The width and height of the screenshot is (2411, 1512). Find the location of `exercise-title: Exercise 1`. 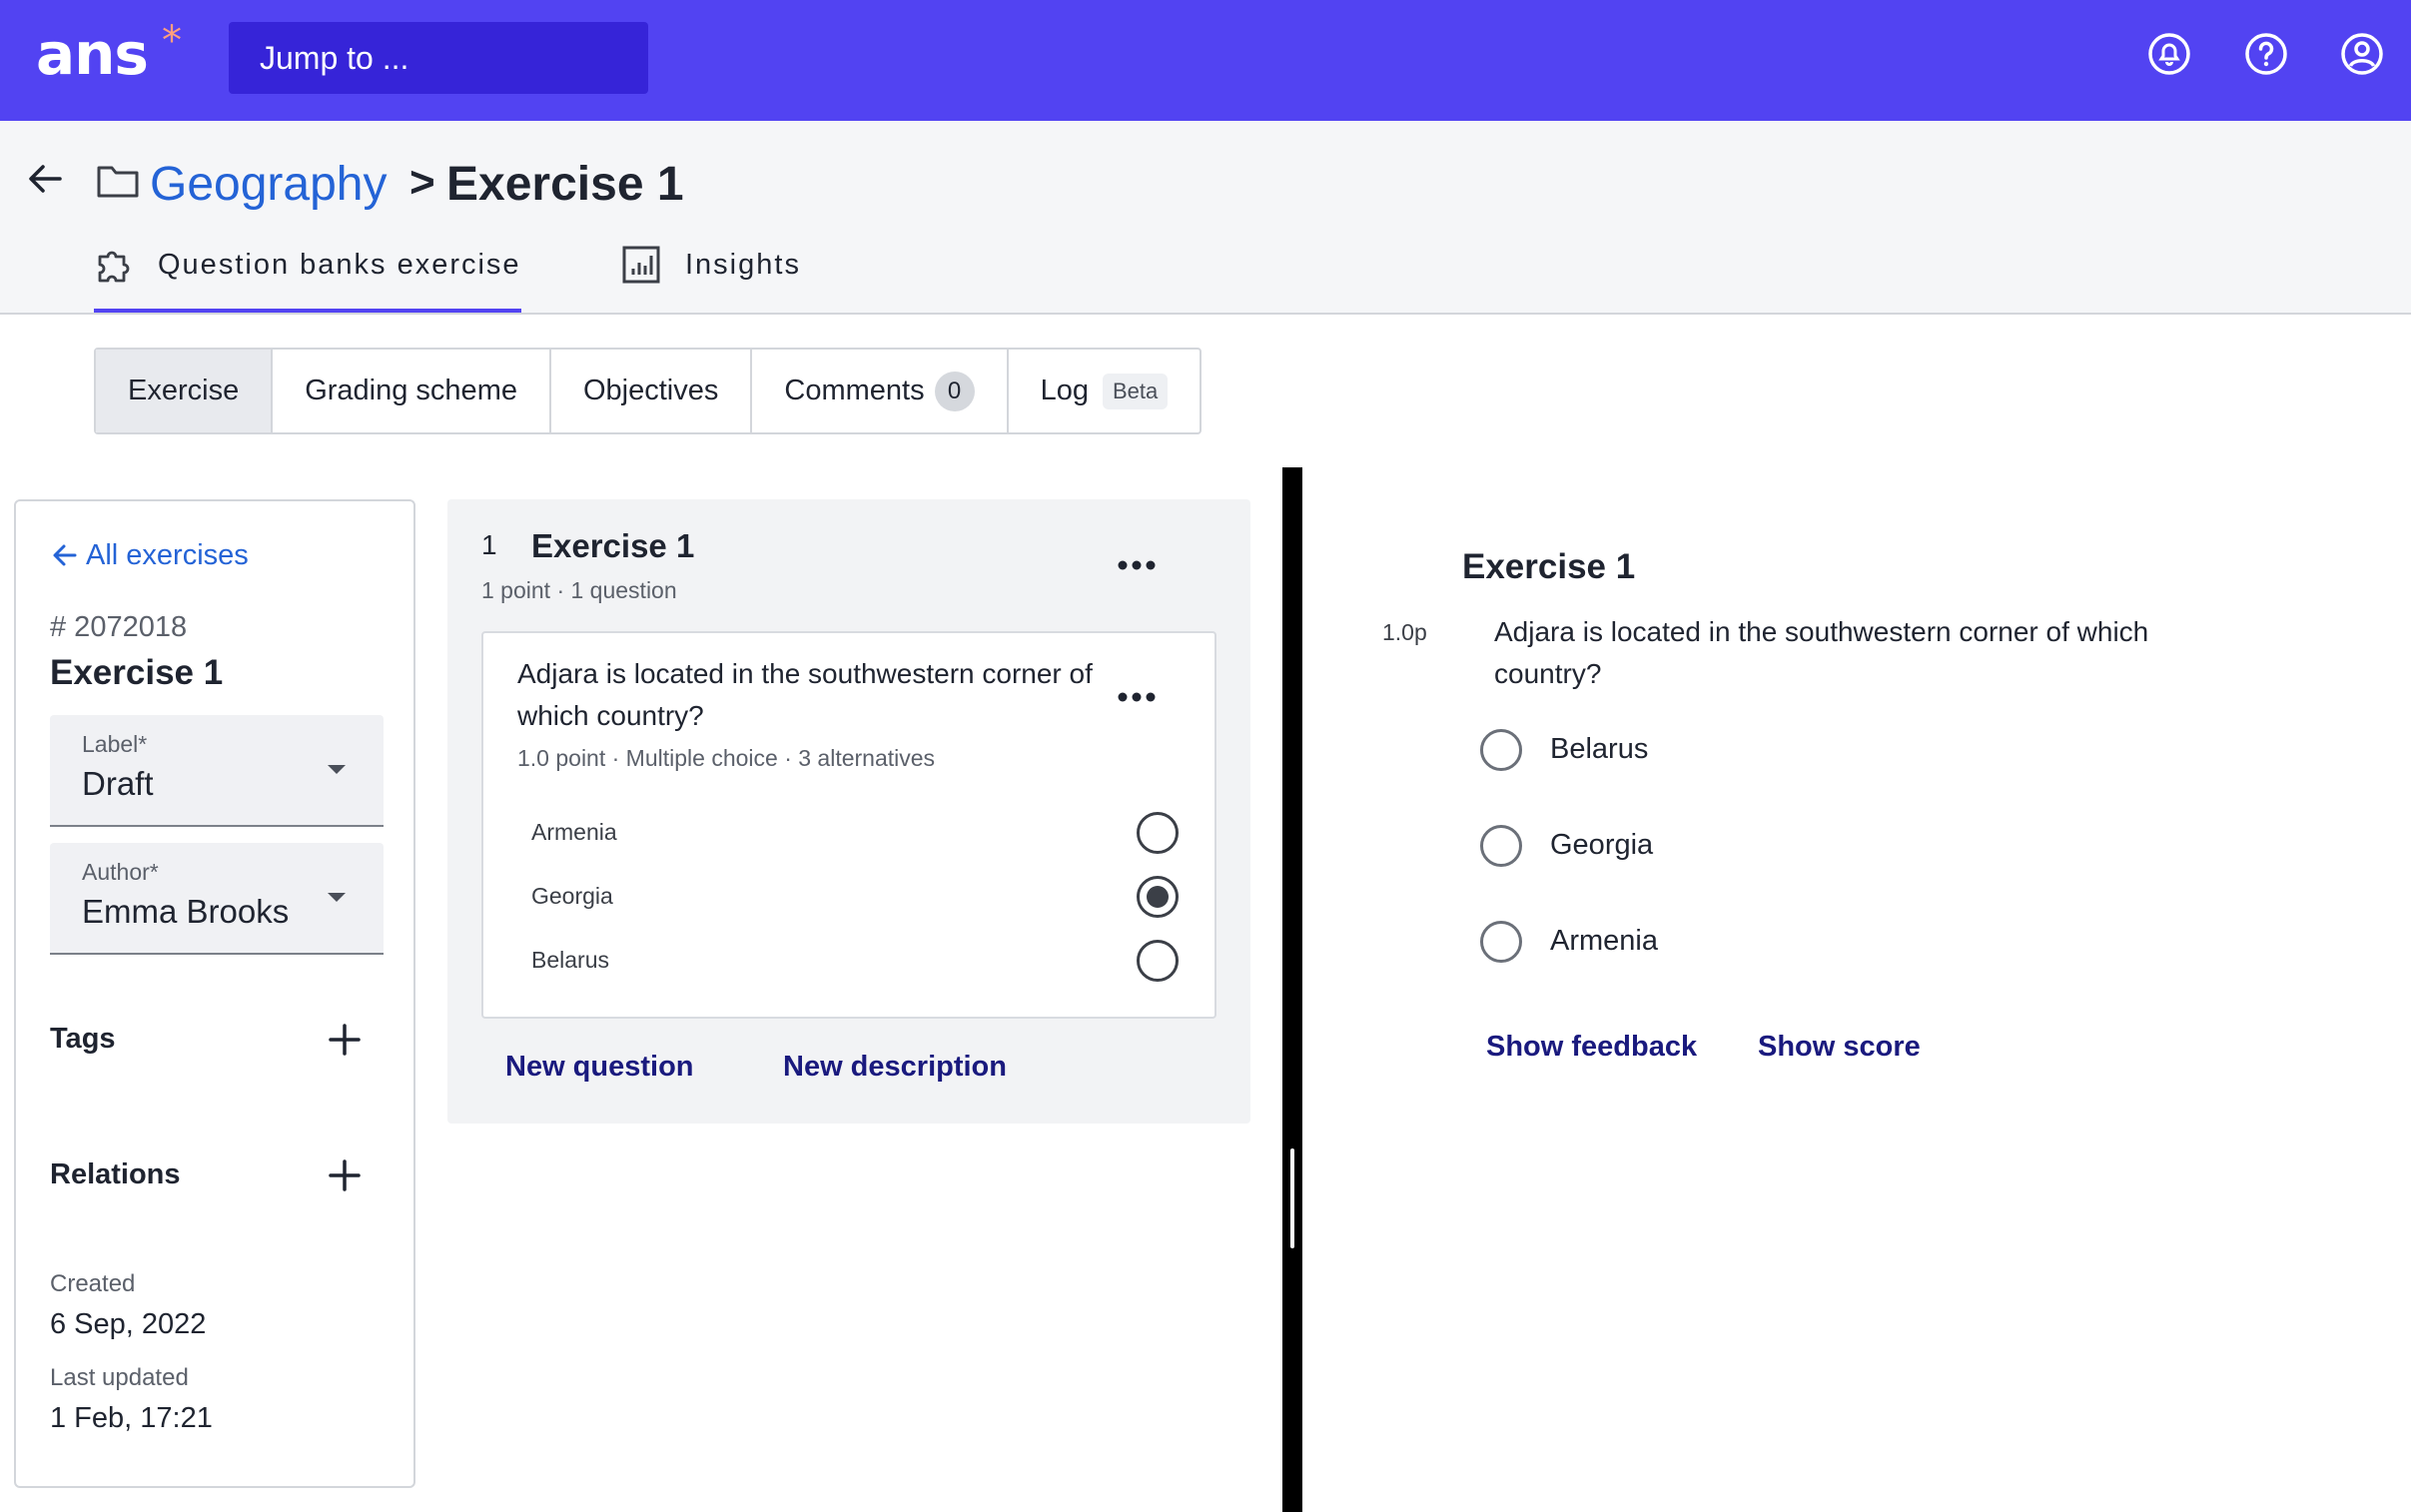

exercise-title: Exercise 1 is located at coordinates (137, 672).